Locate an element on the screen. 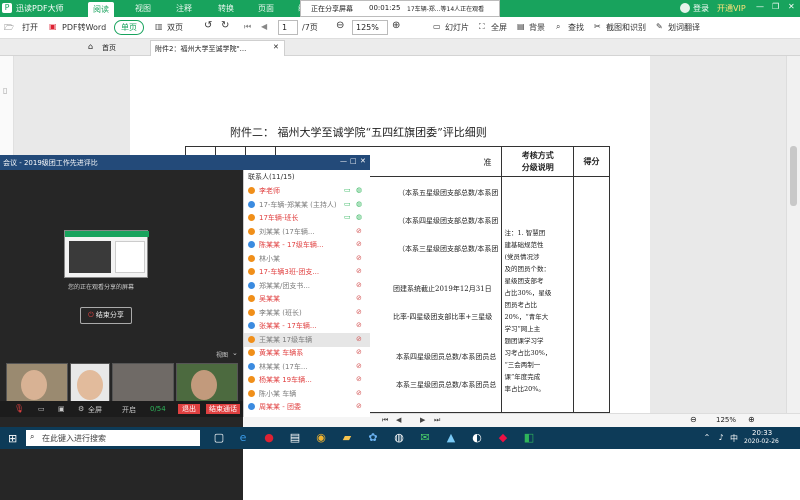 The image size is (800, 500). participant-row: 17车辆-班长 ◍ ▭ is located at coordinates (307, 218).